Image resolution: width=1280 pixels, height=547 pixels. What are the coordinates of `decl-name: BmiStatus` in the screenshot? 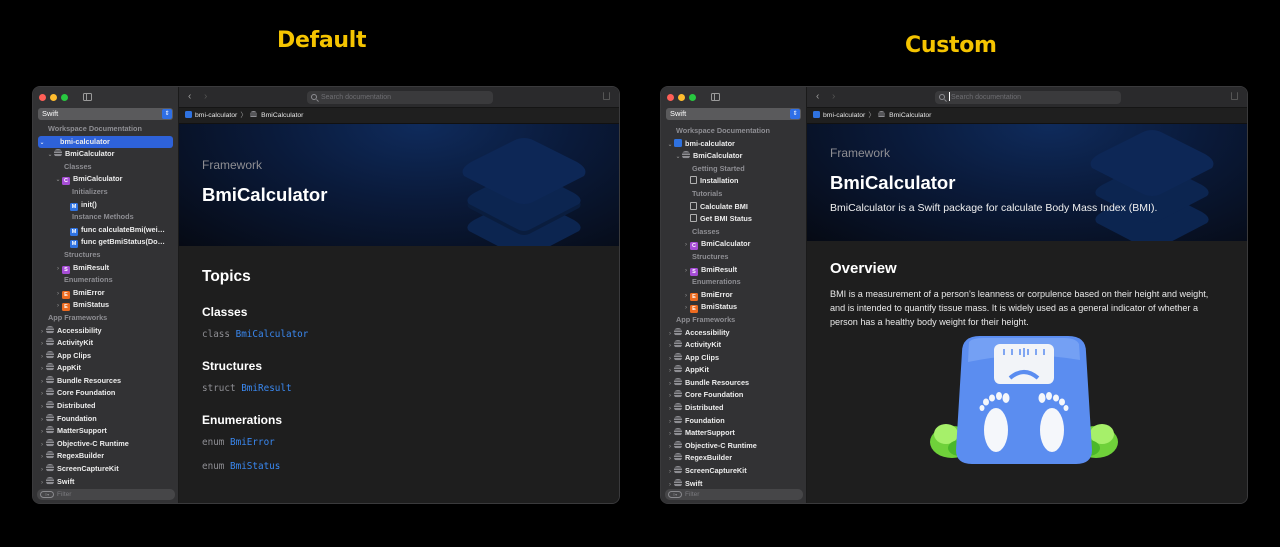 It's located at (255, 466).